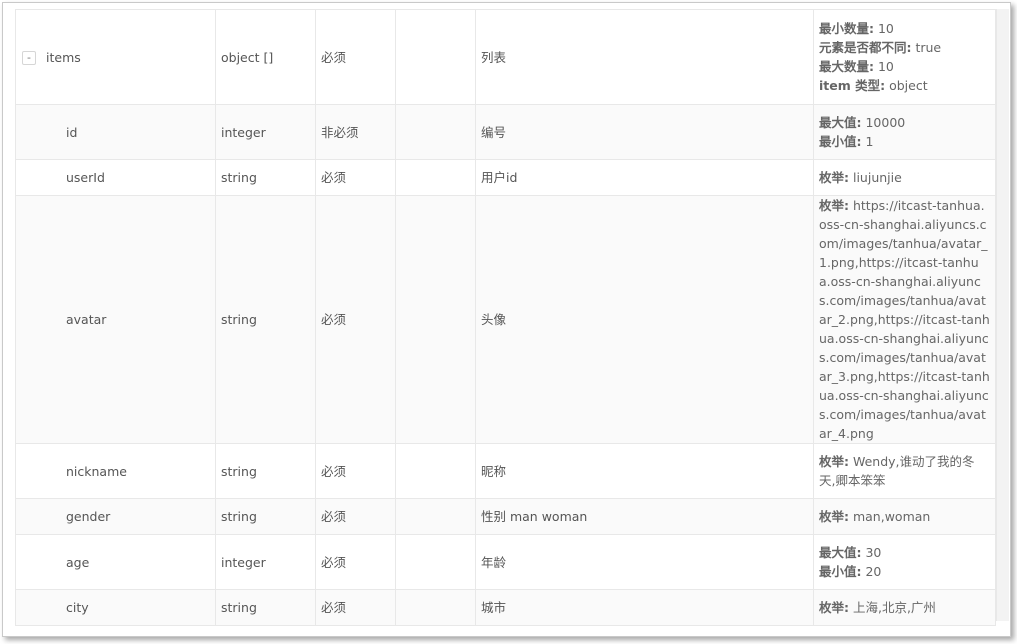  I want to click on vertical-scrollbar, so click(1002, 315).